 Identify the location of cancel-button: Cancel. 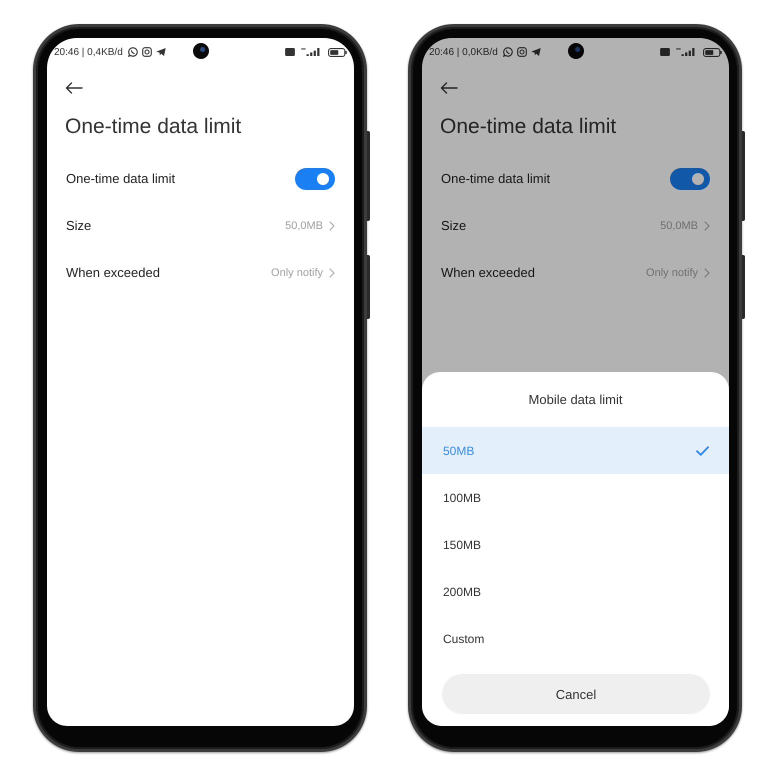
(576, 694).